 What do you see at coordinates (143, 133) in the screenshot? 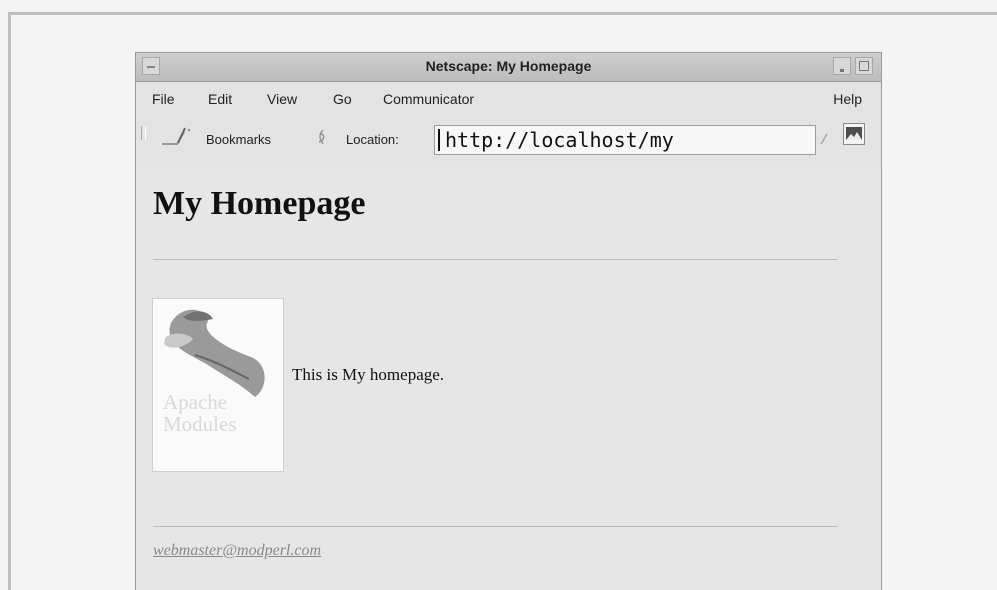
I see `toolbar-grip` at bounding box center [143, 133].